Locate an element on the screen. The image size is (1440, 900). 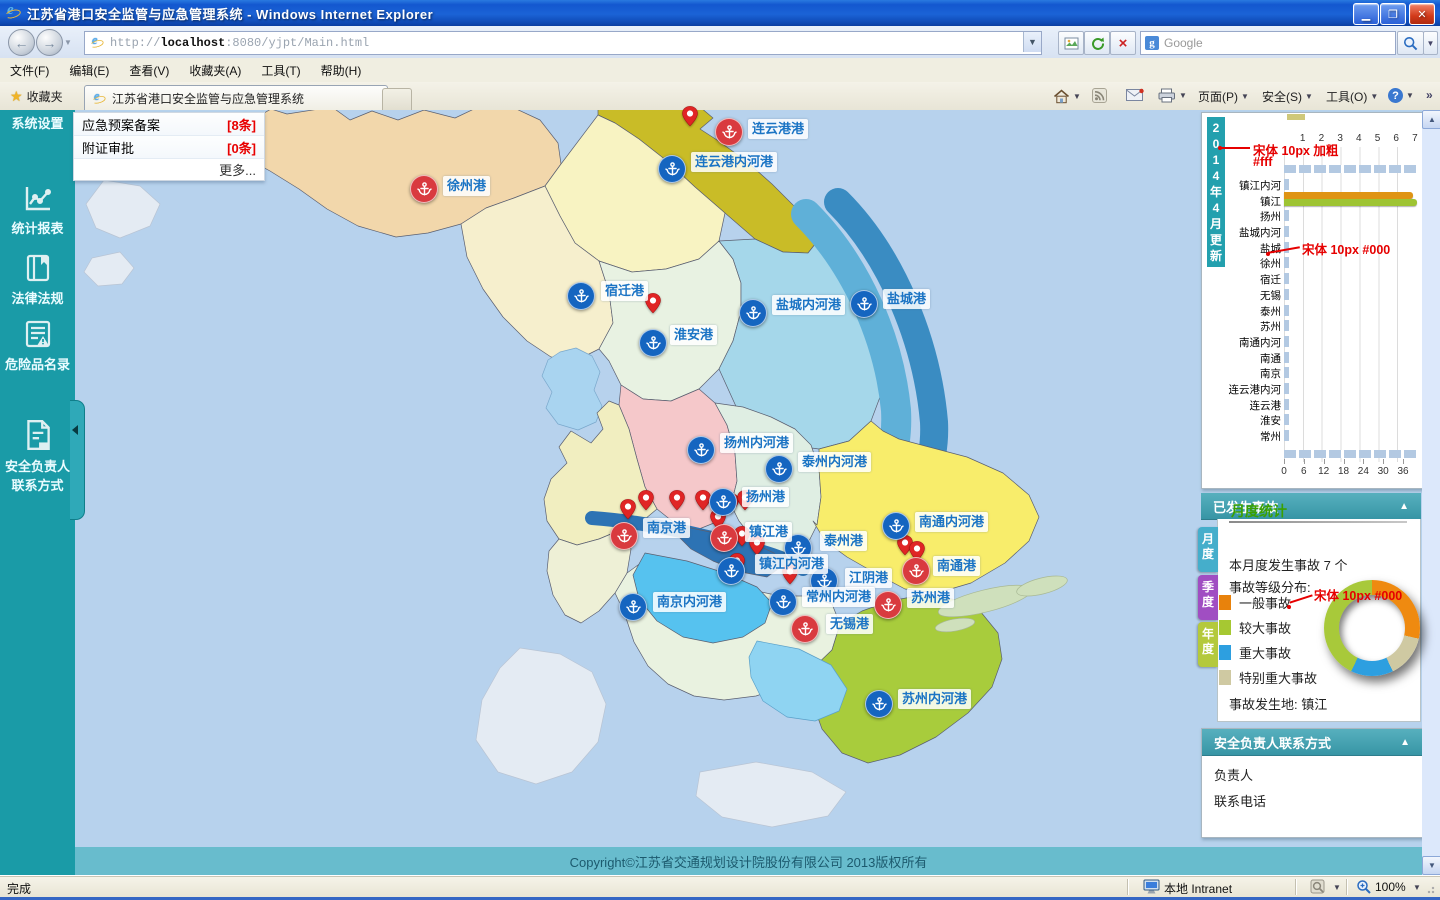
book-icon is located at coordinates (37, 268).